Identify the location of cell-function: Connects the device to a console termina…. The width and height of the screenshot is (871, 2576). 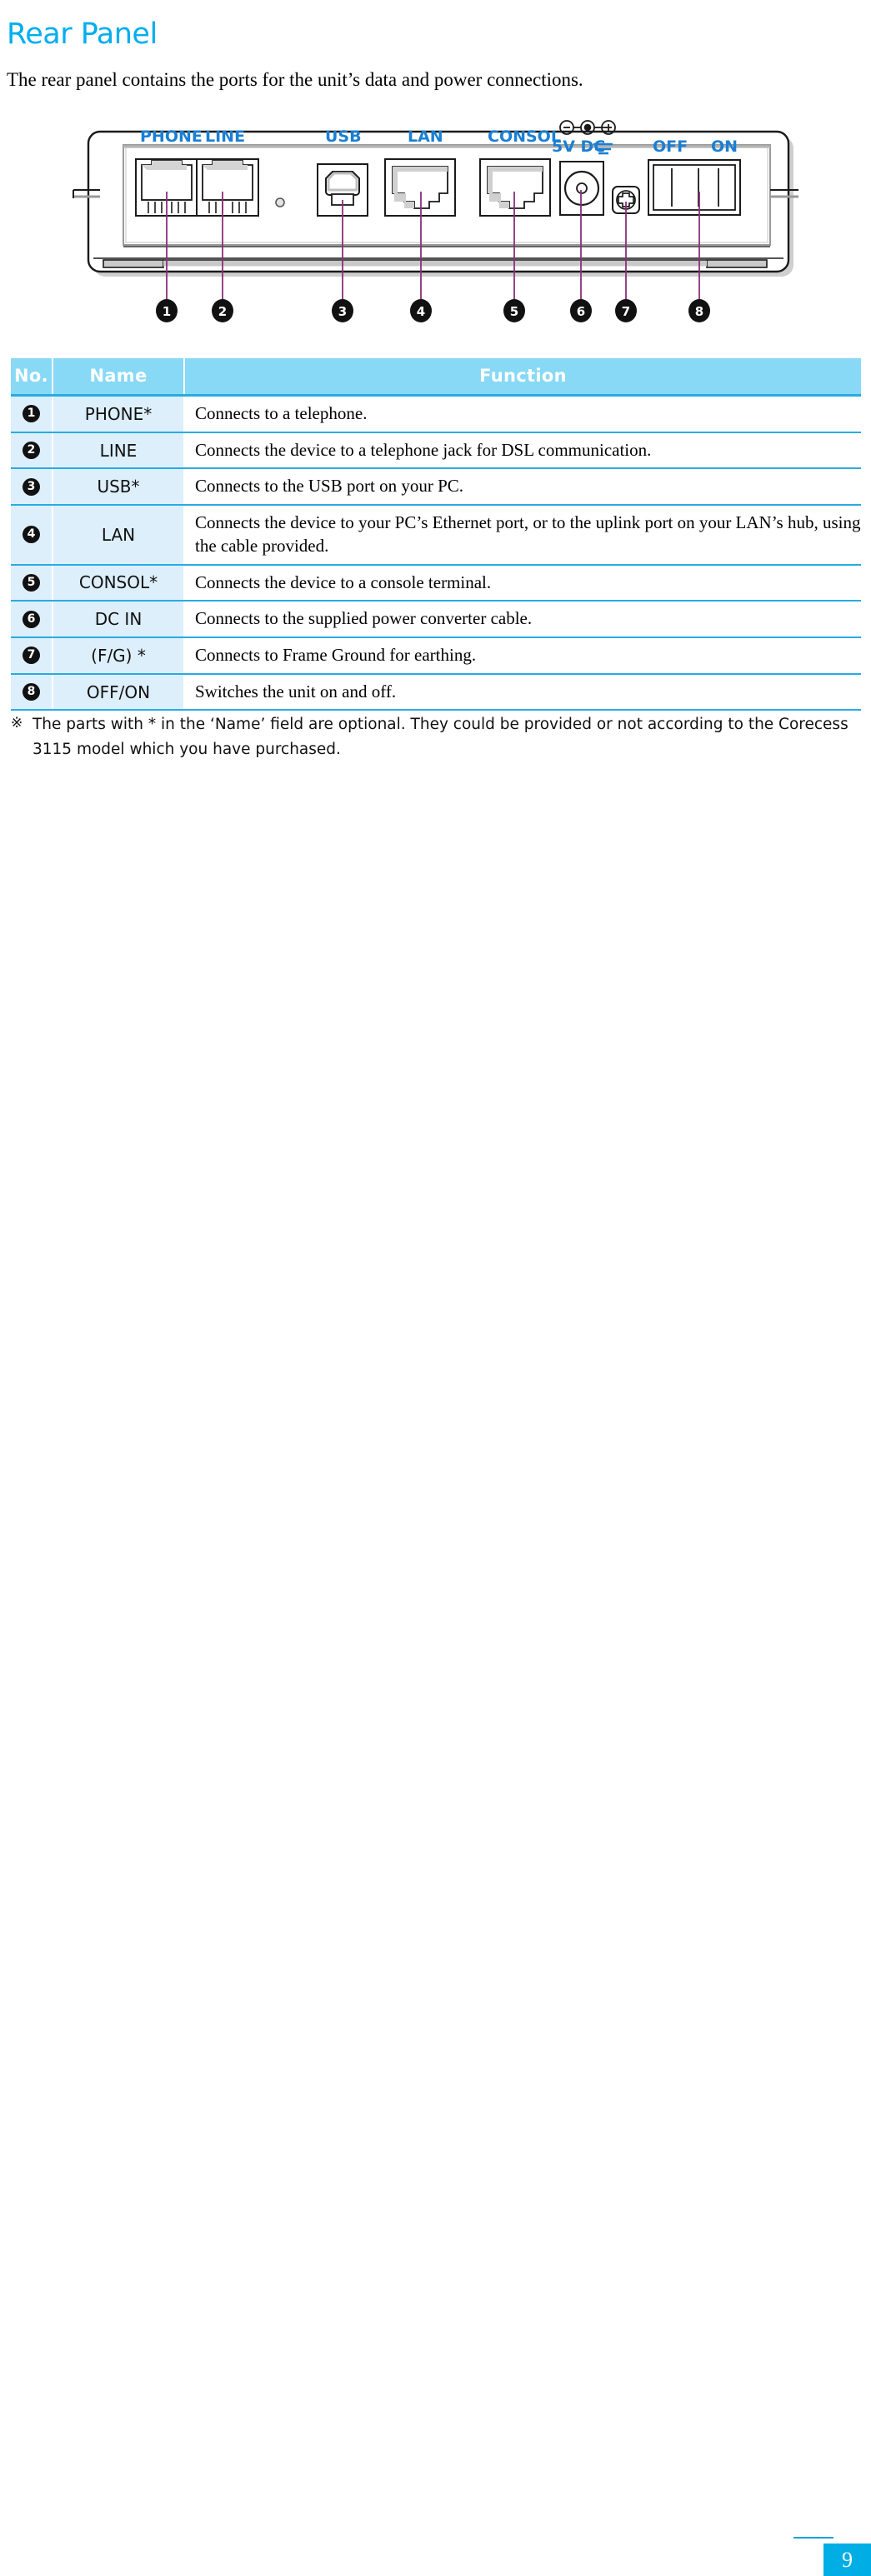
(522, 583).